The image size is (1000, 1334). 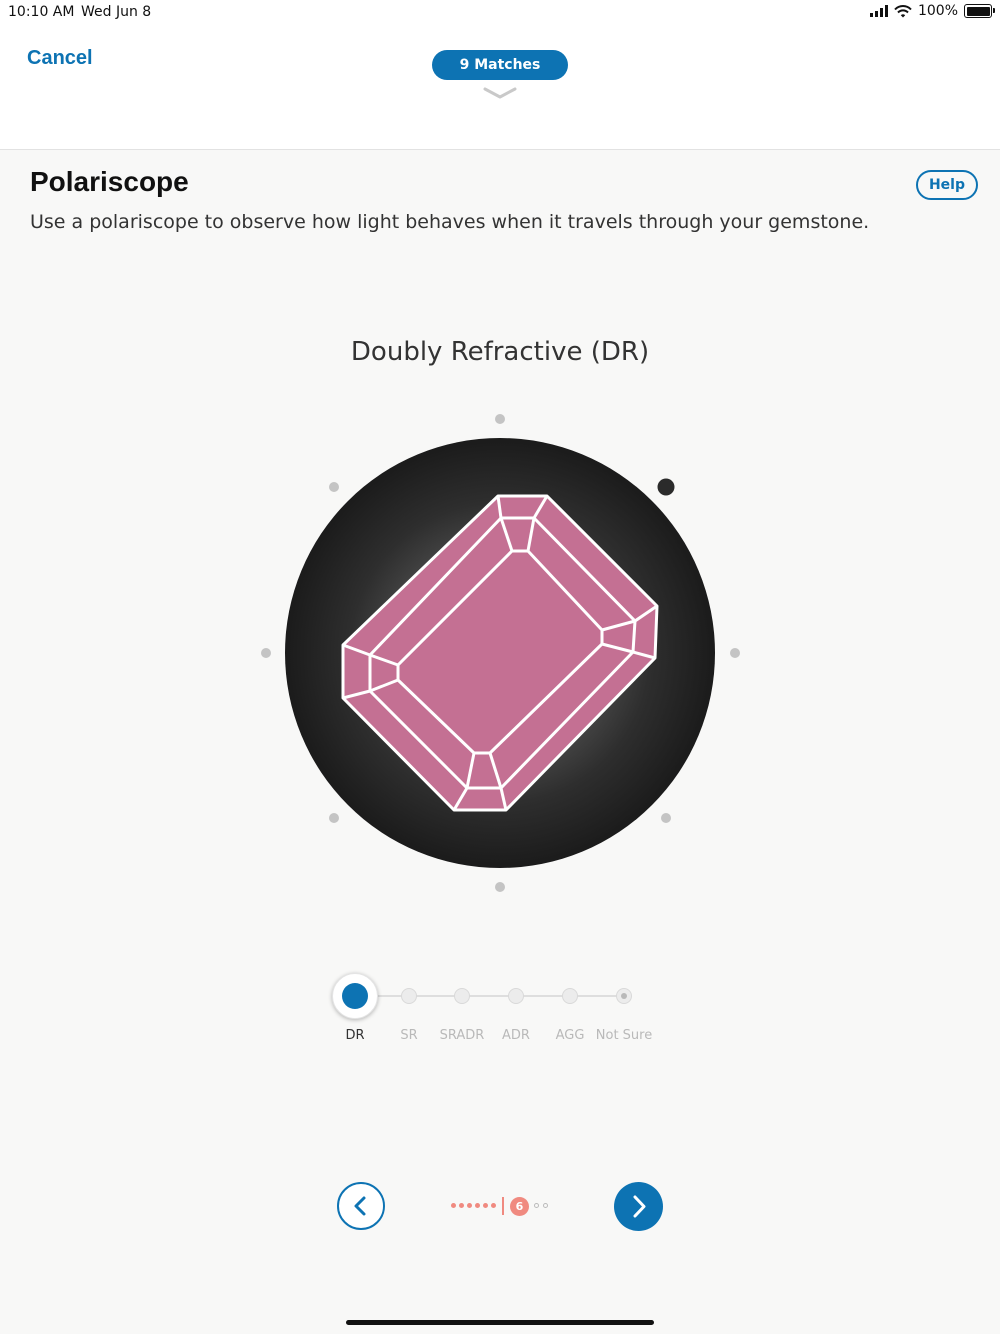 I want to click on slider-label-not-sure: Not Sure, so click(x=624, y=1035).